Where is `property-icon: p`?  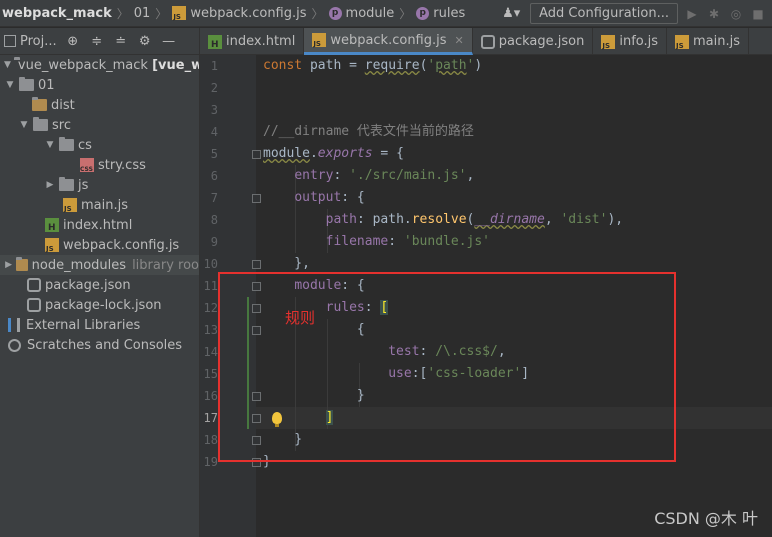
property-icon: p is located at coordinates (335, 13).